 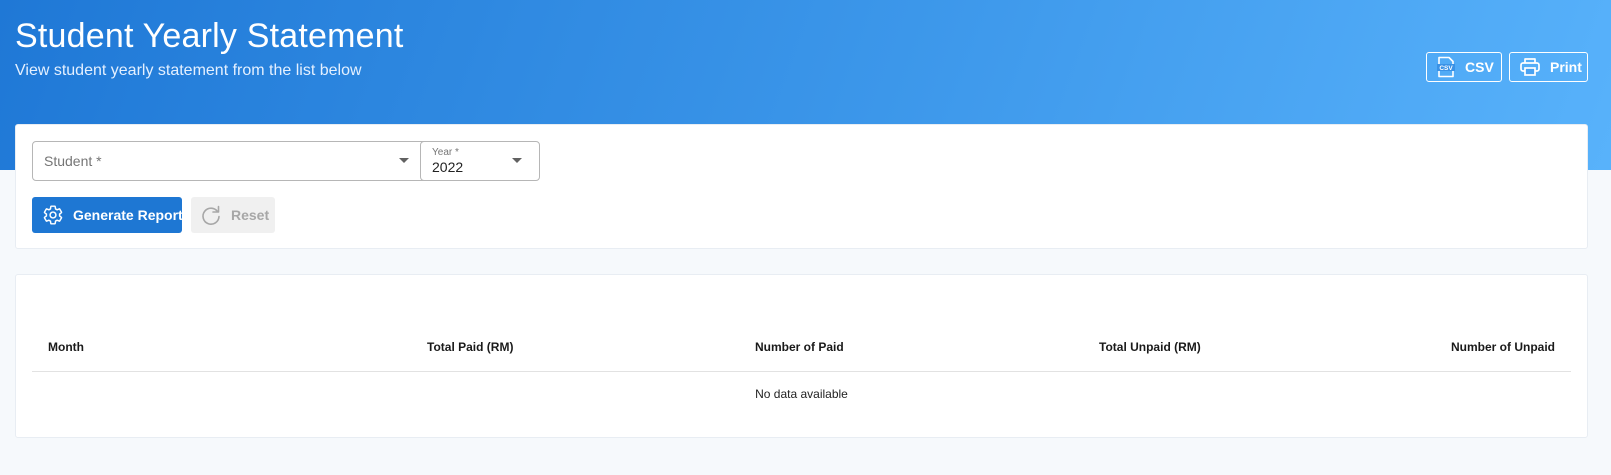 I want to click on year-select: Year * 2022, so click(x=480, y=161).